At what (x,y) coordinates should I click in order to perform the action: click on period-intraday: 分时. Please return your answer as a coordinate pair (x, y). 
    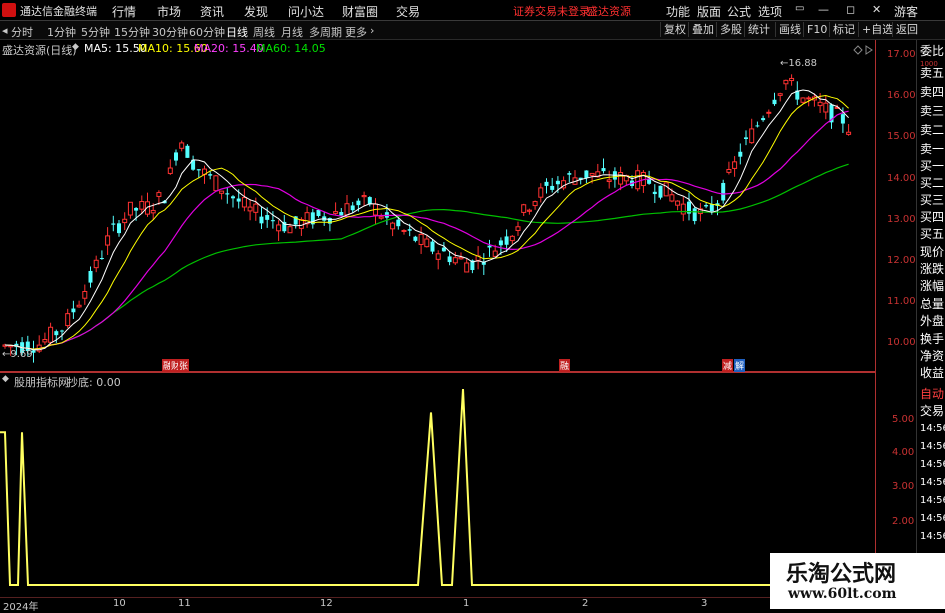
    Looking at the image, I should click on (22, 32).